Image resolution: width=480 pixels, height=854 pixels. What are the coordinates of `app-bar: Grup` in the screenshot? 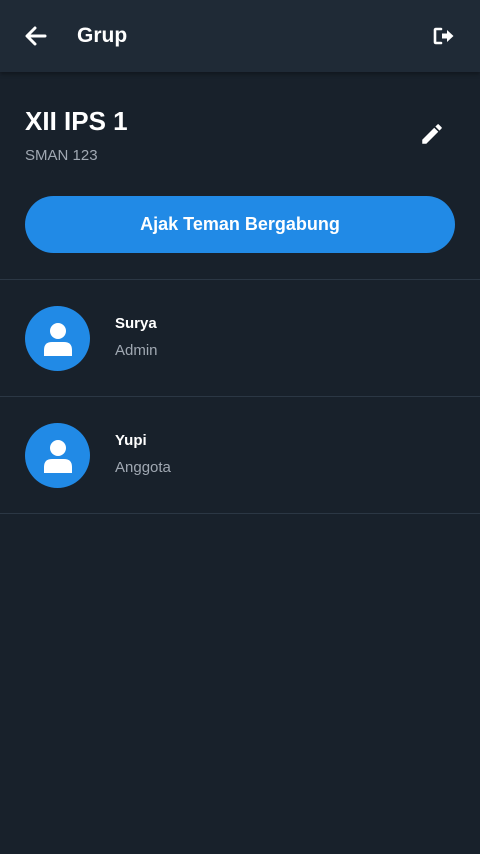 It's located at (240, 36).